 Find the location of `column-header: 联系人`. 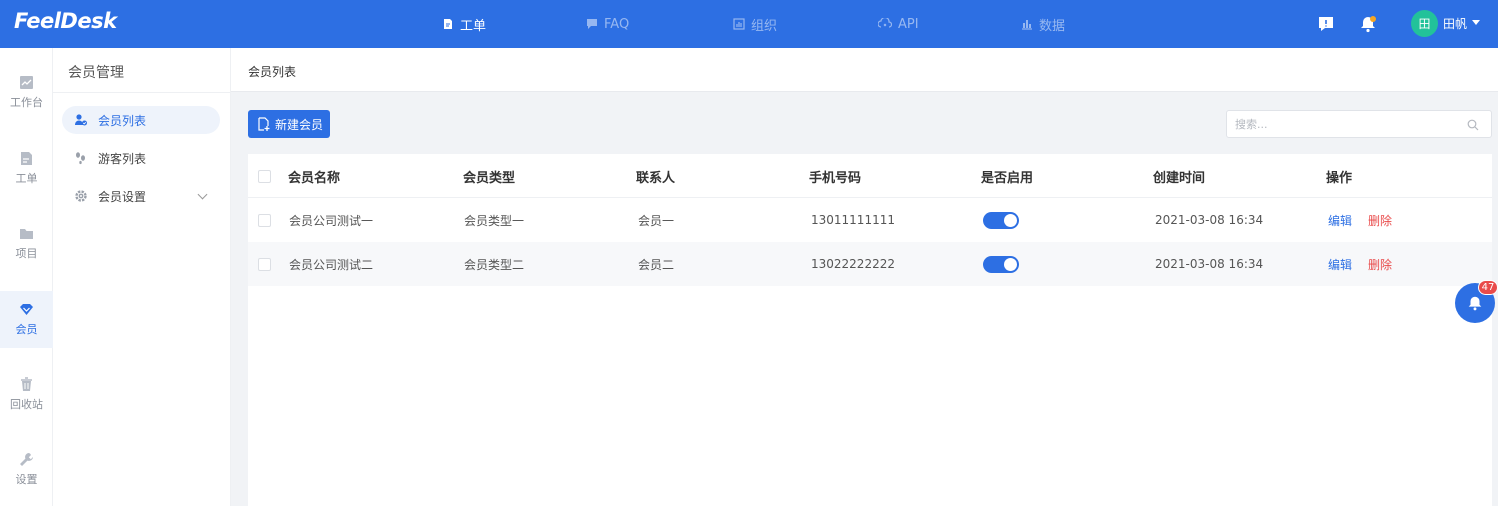

column-header: 联系人 is located at coordinates (655, 176).